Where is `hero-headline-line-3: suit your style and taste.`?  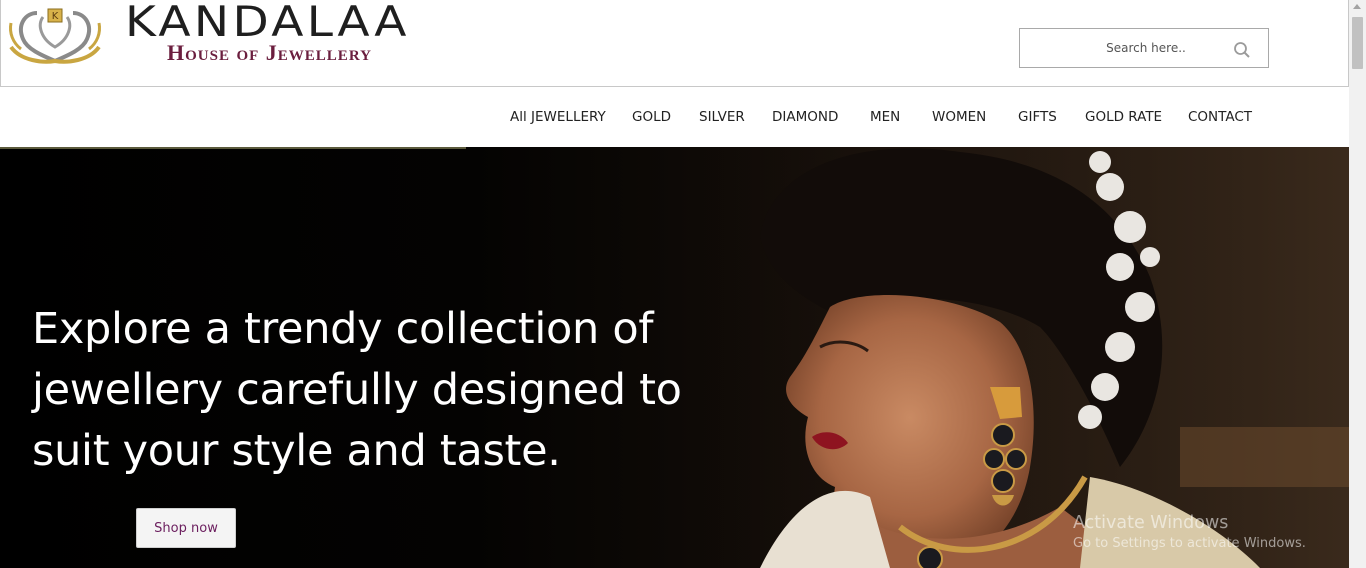 hero-headline-line-3: suit your style and taste. is located at coordinates (296, 451).